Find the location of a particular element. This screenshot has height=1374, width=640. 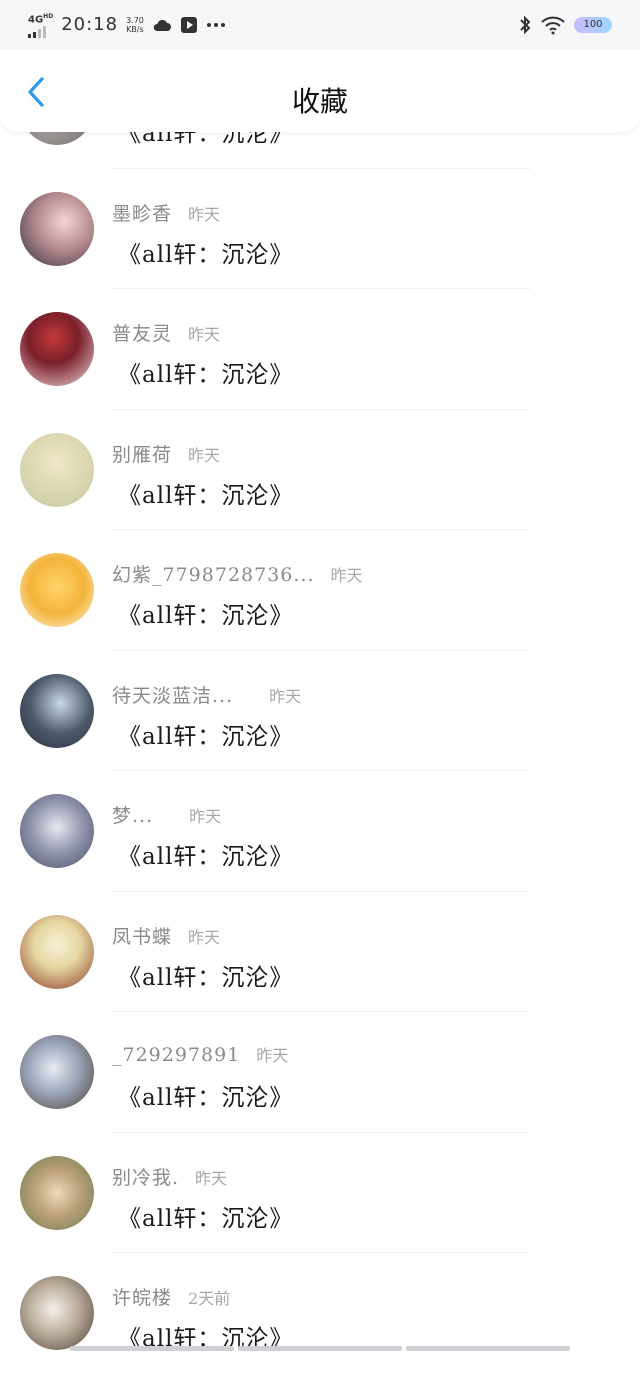

network-indicator: 4GHD is located at coordinates (41, 25).